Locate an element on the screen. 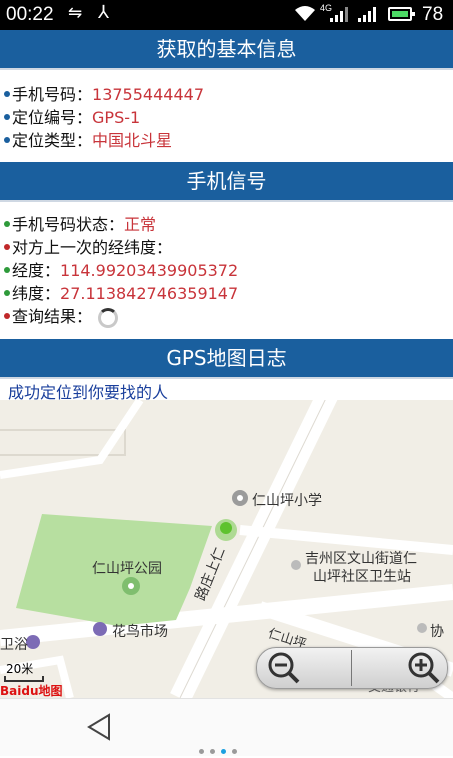  location-type-row: 定位类型：中国北斗星 is located at coordinates (226, 140).